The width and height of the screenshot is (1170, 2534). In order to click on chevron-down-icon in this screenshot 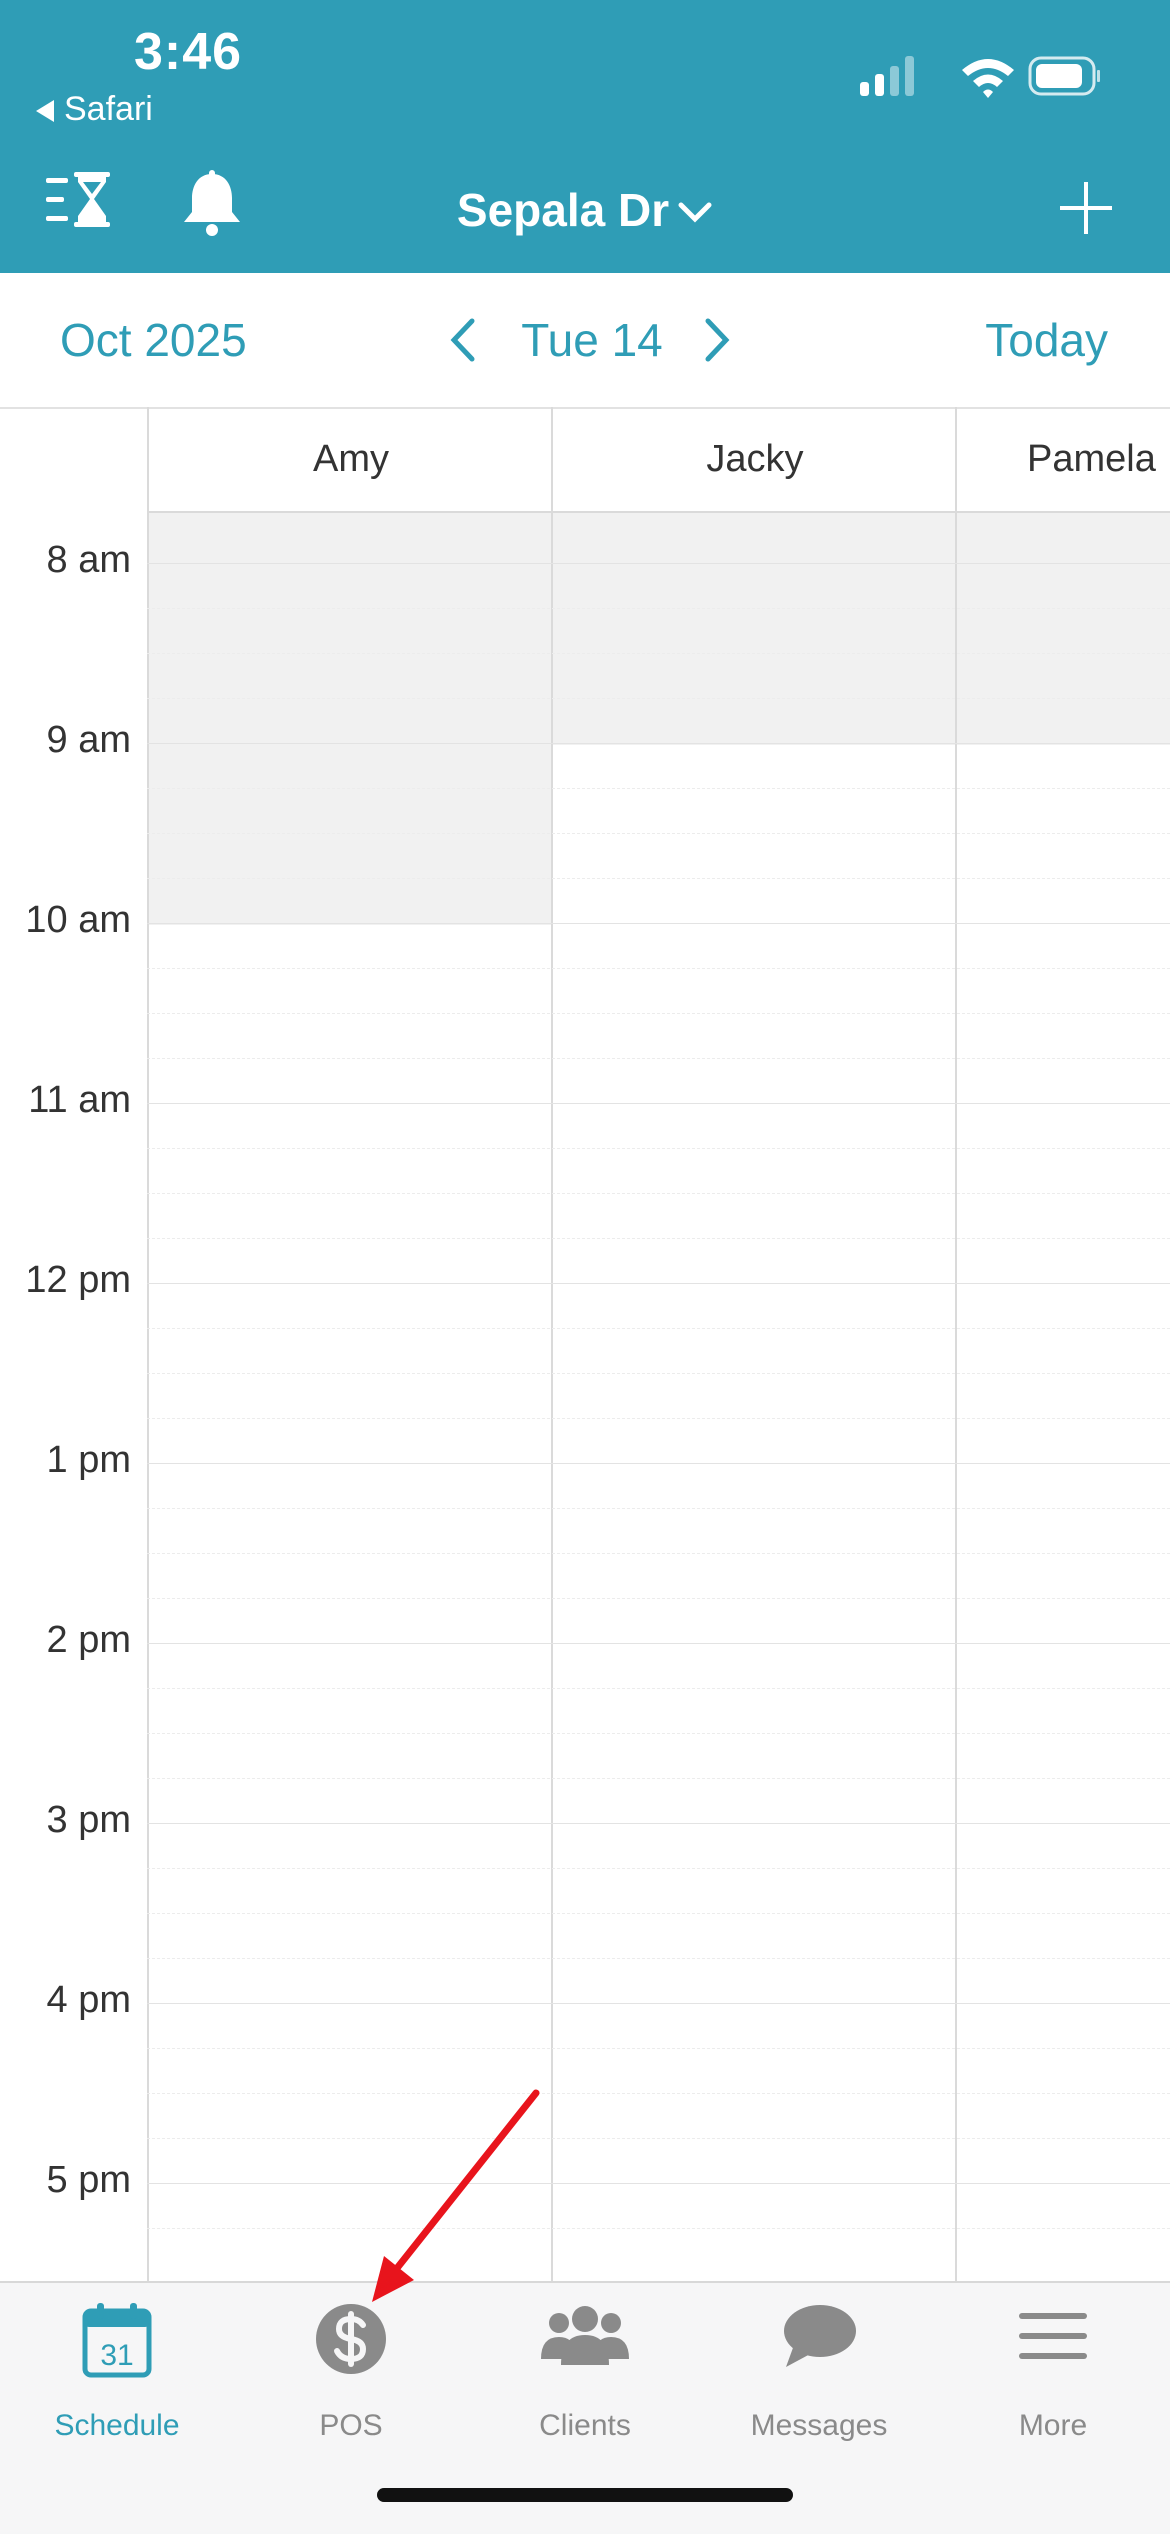, I will do `click(695, 212)`.